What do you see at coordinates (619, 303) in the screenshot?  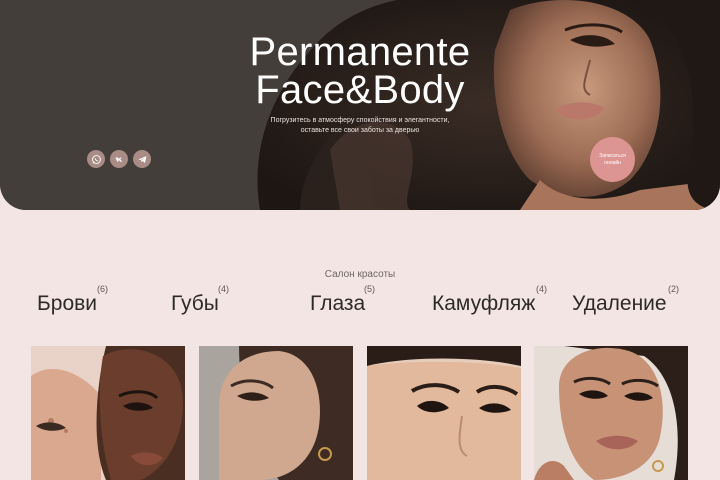 I see `category-label: Удаление` at bounding box center [619, 303].